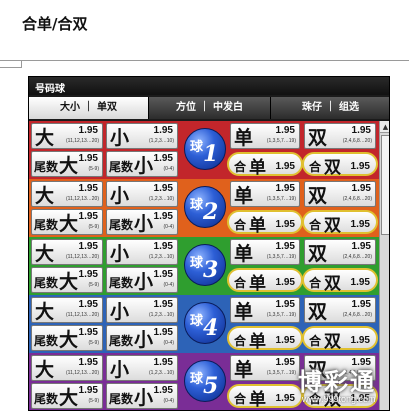 Image resolution: width=409 pixels, height=411 pixels. Describe the element at coordinates (205, 207) in the screenshot. I see `ball-number-icon: 球 2` at that location.